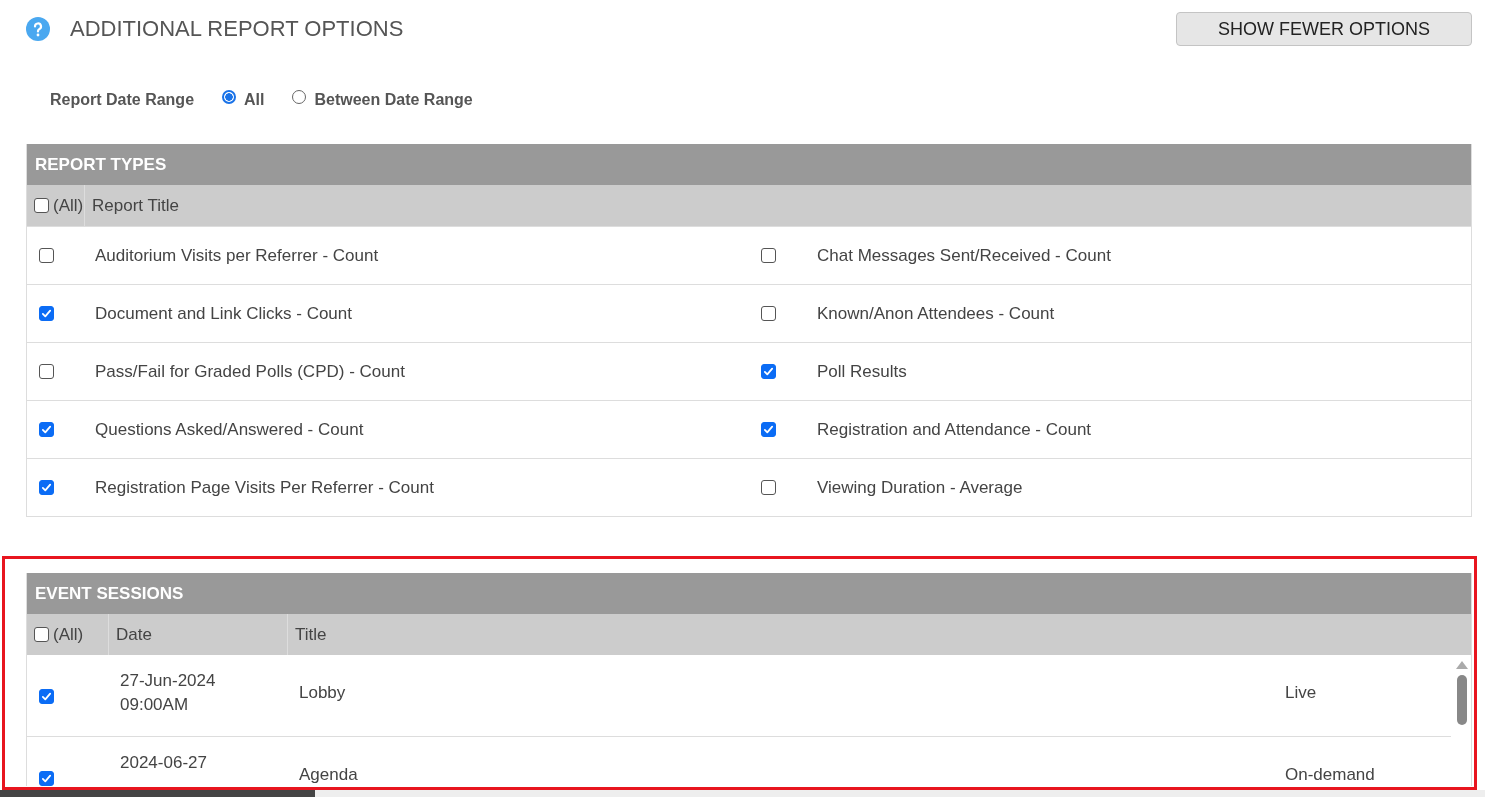 This screenshot has width=1485, height=797. What do you see at coordinates (223, 313) in the screenshot?
I see `report-type-label: Document and Link Clicks - Count` at bounding box center [223, 313].